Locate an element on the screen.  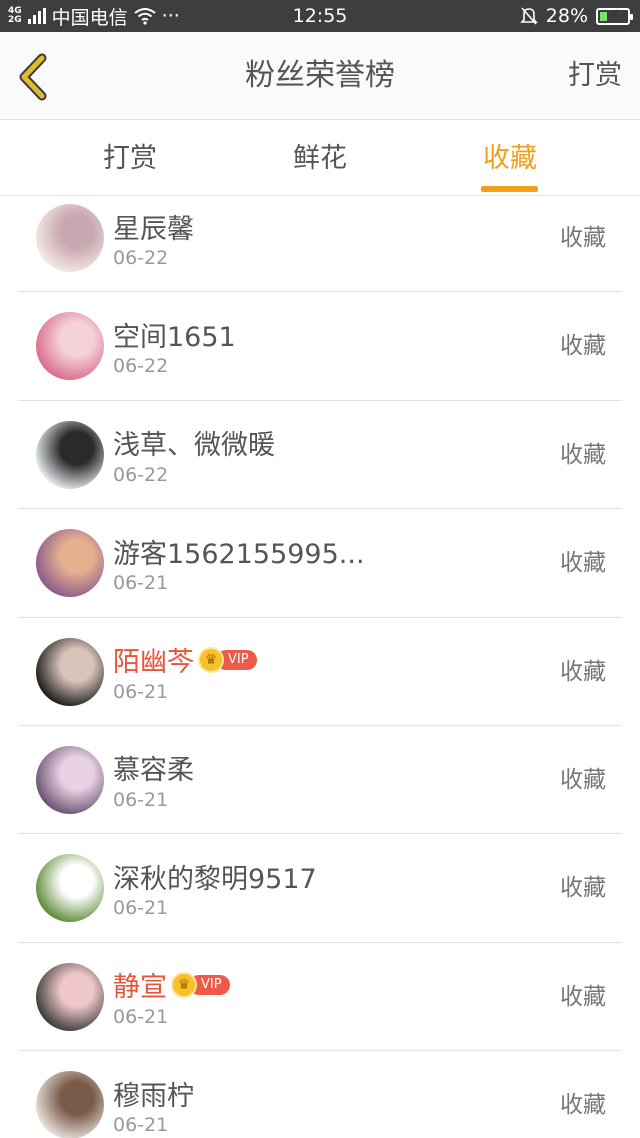
list-item: 静宣 ♛ VIP 06-21 收藏 is located at coordinates (320, 997).